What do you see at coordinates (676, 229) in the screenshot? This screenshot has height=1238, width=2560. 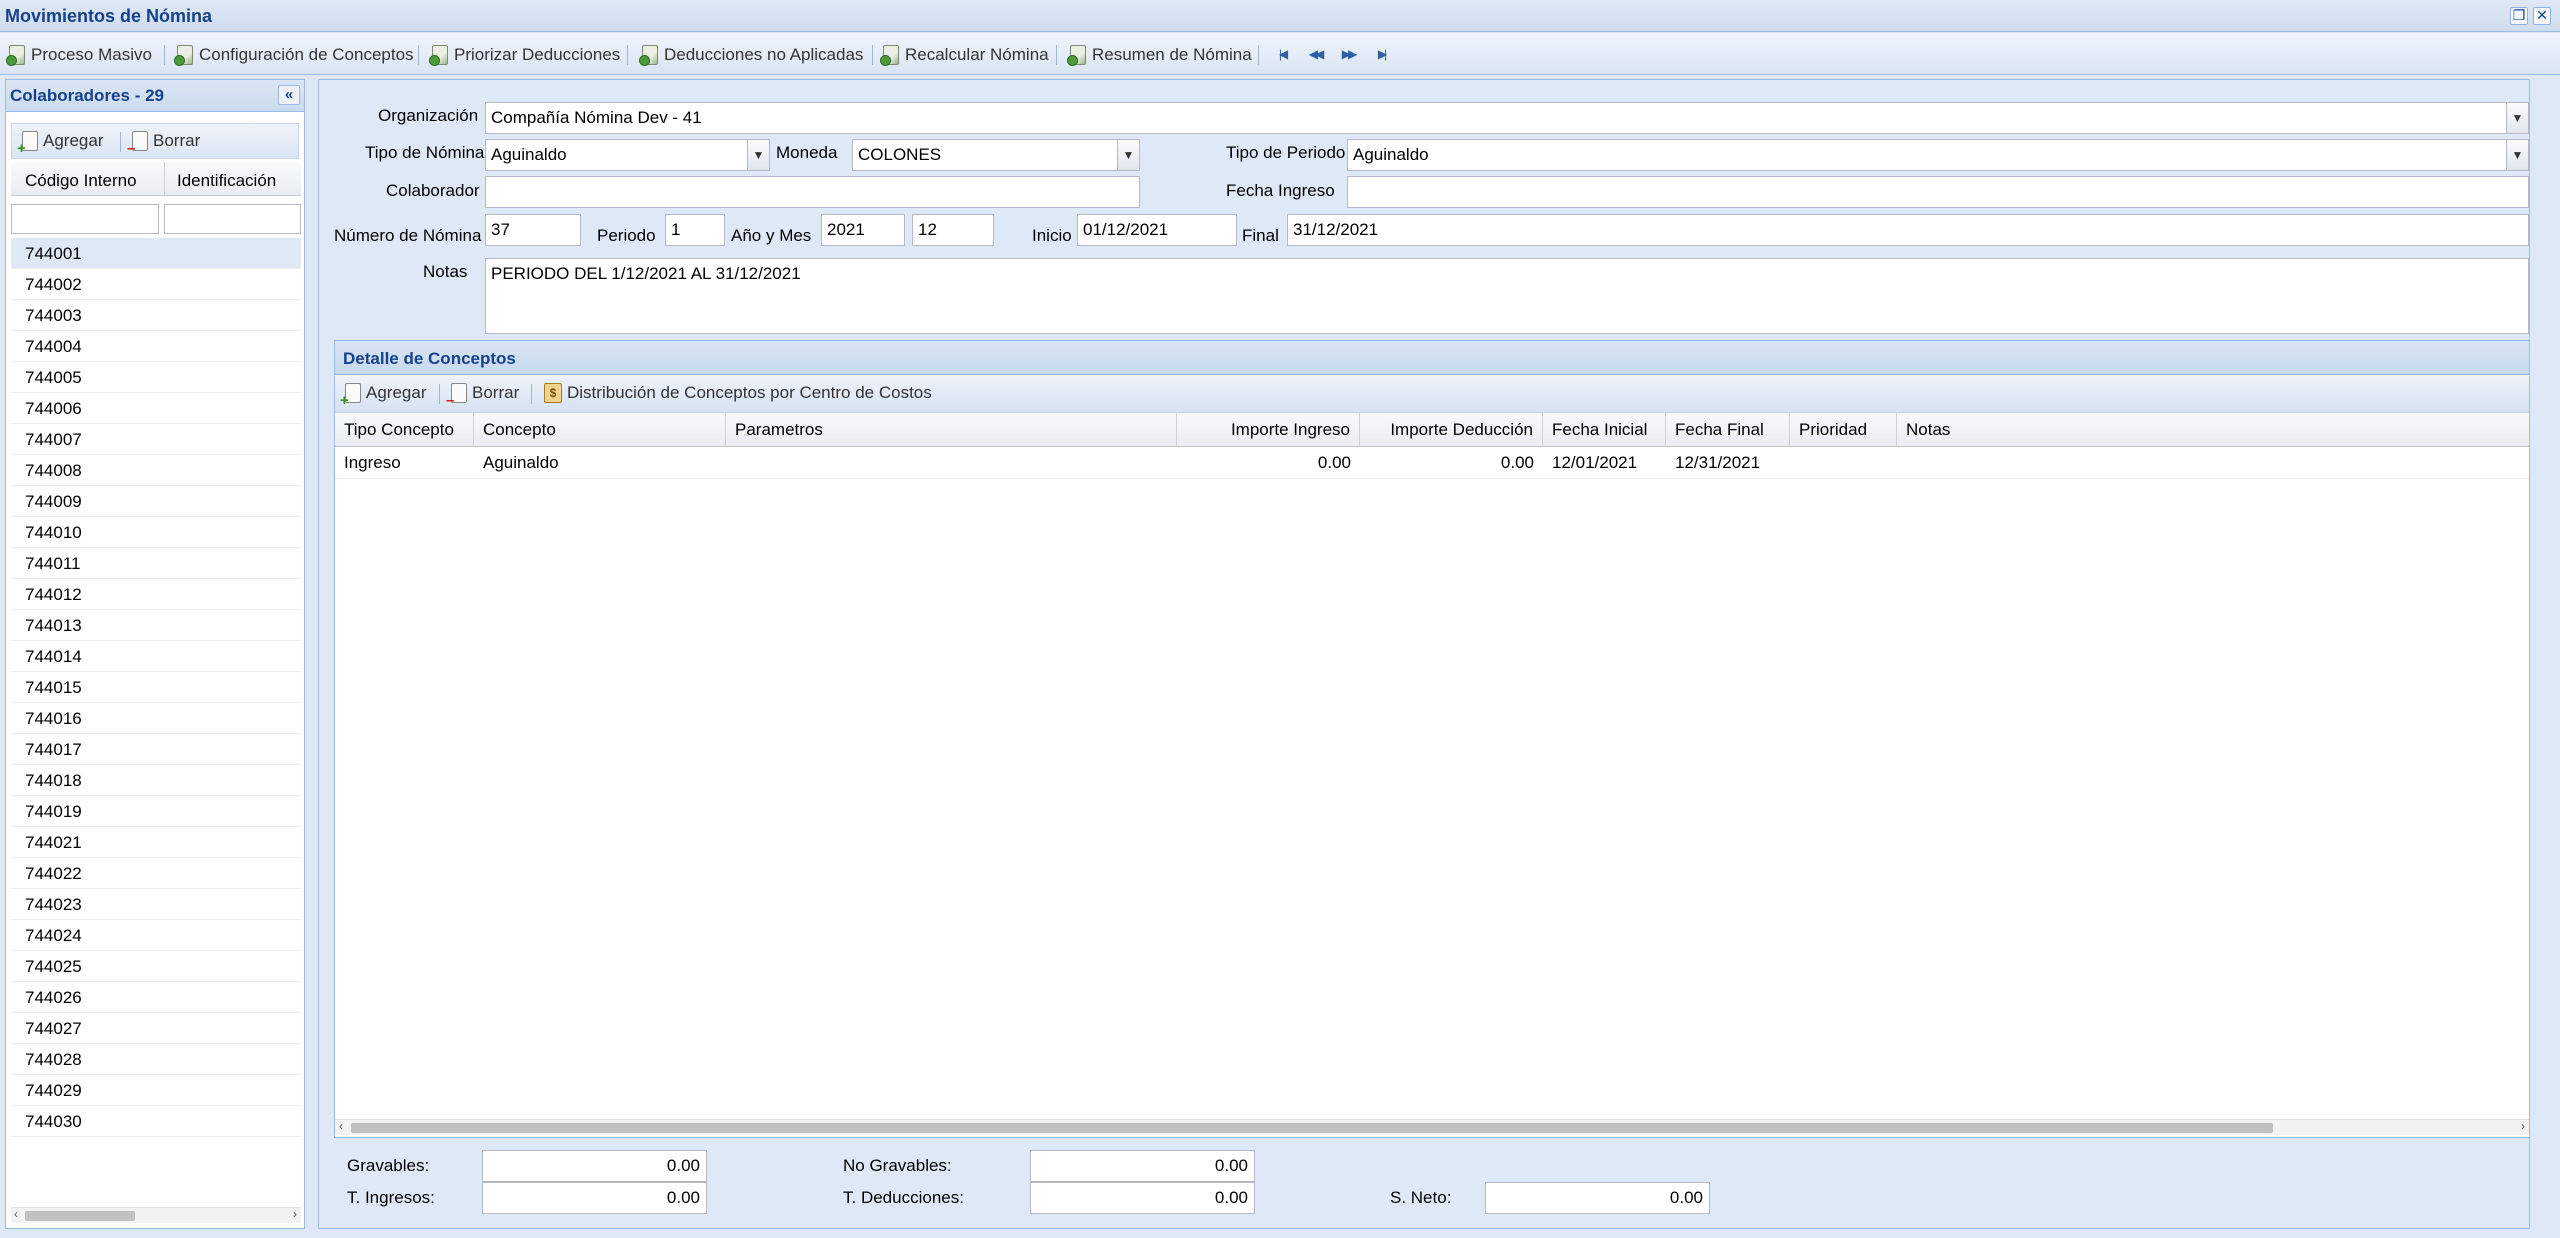 I see `periodo-value: 1` at bounding box center [676, 229].